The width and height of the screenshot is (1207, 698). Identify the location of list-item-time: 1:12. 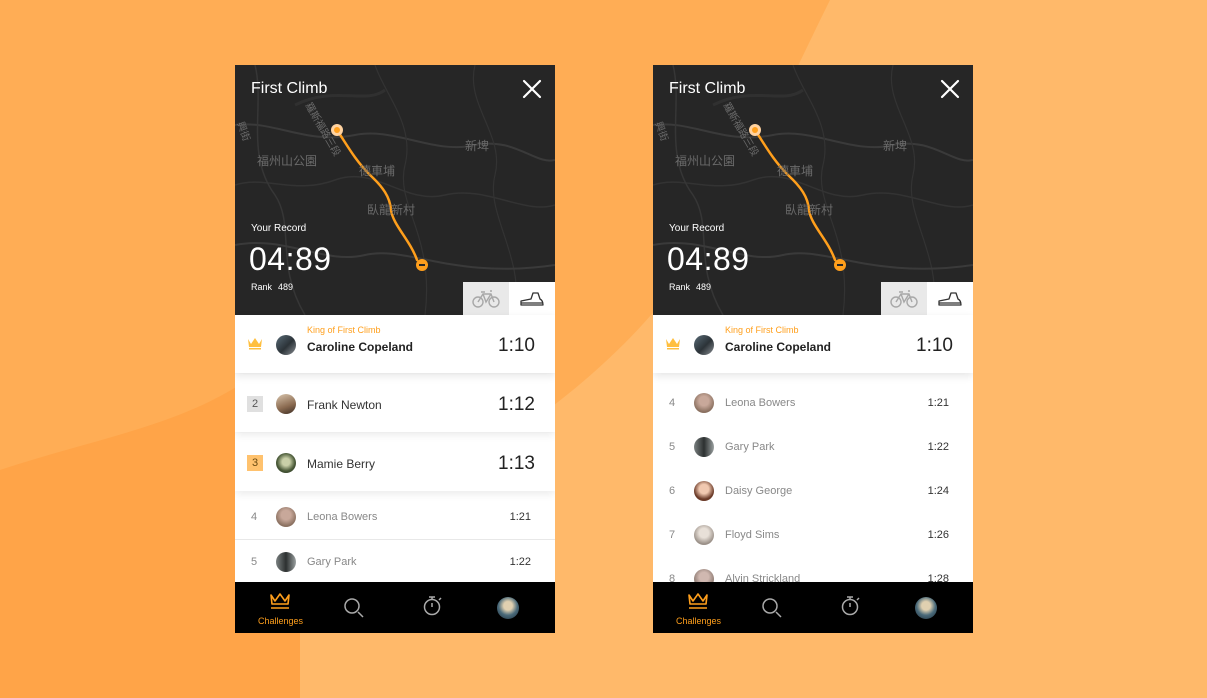
(516, 404).